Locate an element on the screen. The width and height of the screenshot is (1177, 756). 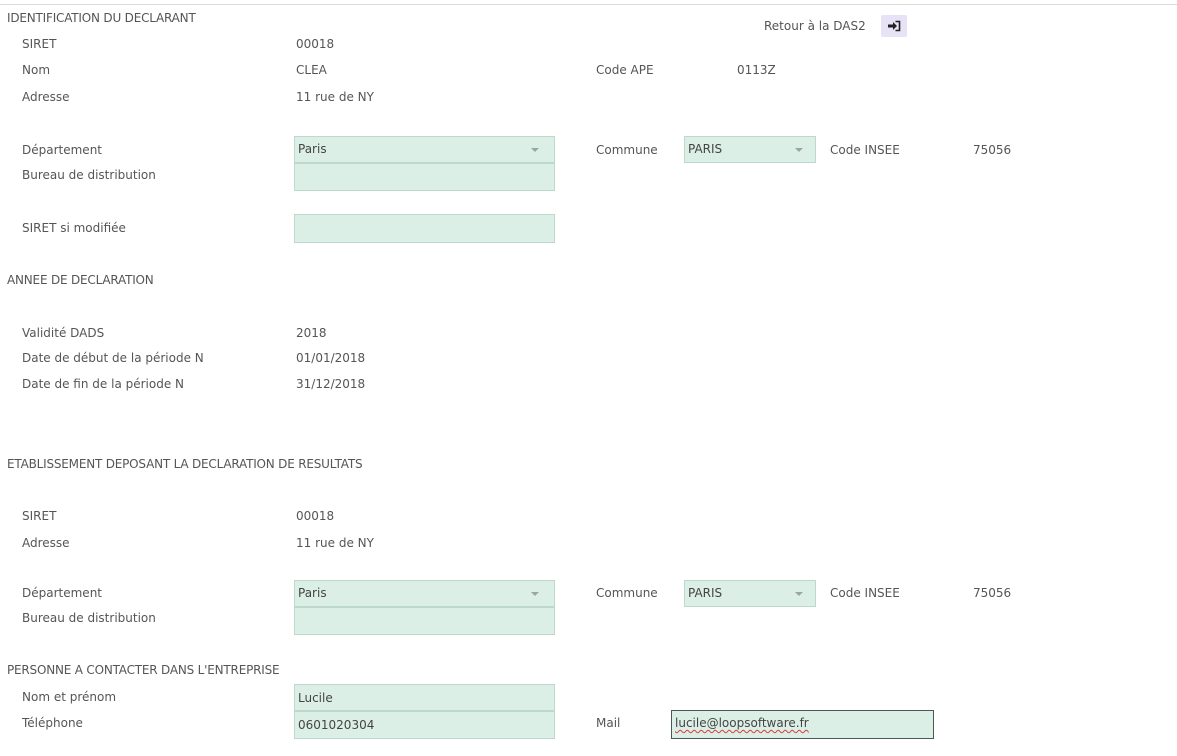
nom-value: CLEA is located at coordinates (311, 70).